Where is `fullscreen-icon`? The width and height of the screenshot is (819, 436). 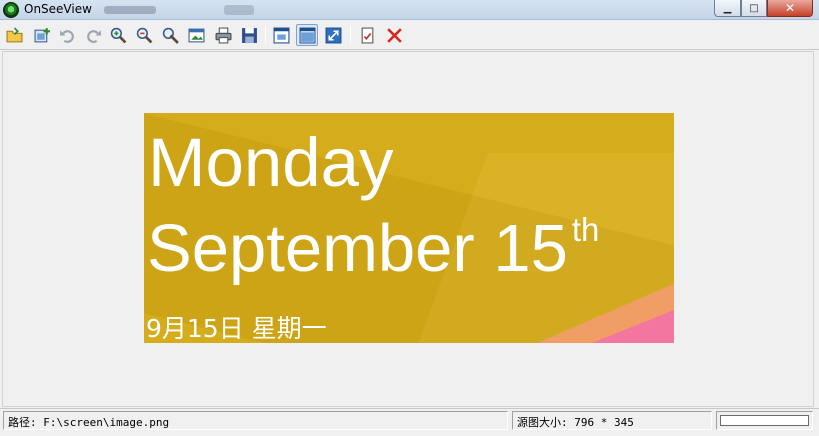 fullscreen-icon is located at coordinates (333, 35).